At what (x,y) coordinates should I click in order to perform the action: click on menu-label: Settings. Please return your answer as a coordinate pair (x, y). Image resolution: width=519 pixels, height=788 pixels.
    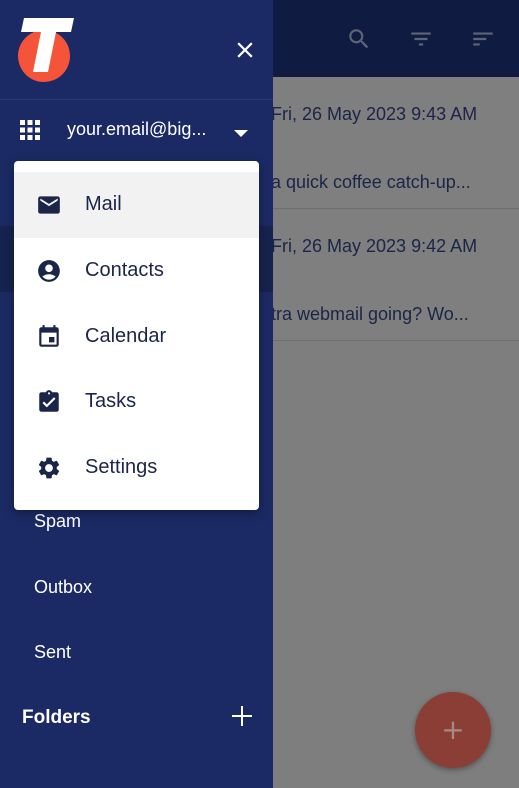
    Looking at the image, I should click on (121, 467).